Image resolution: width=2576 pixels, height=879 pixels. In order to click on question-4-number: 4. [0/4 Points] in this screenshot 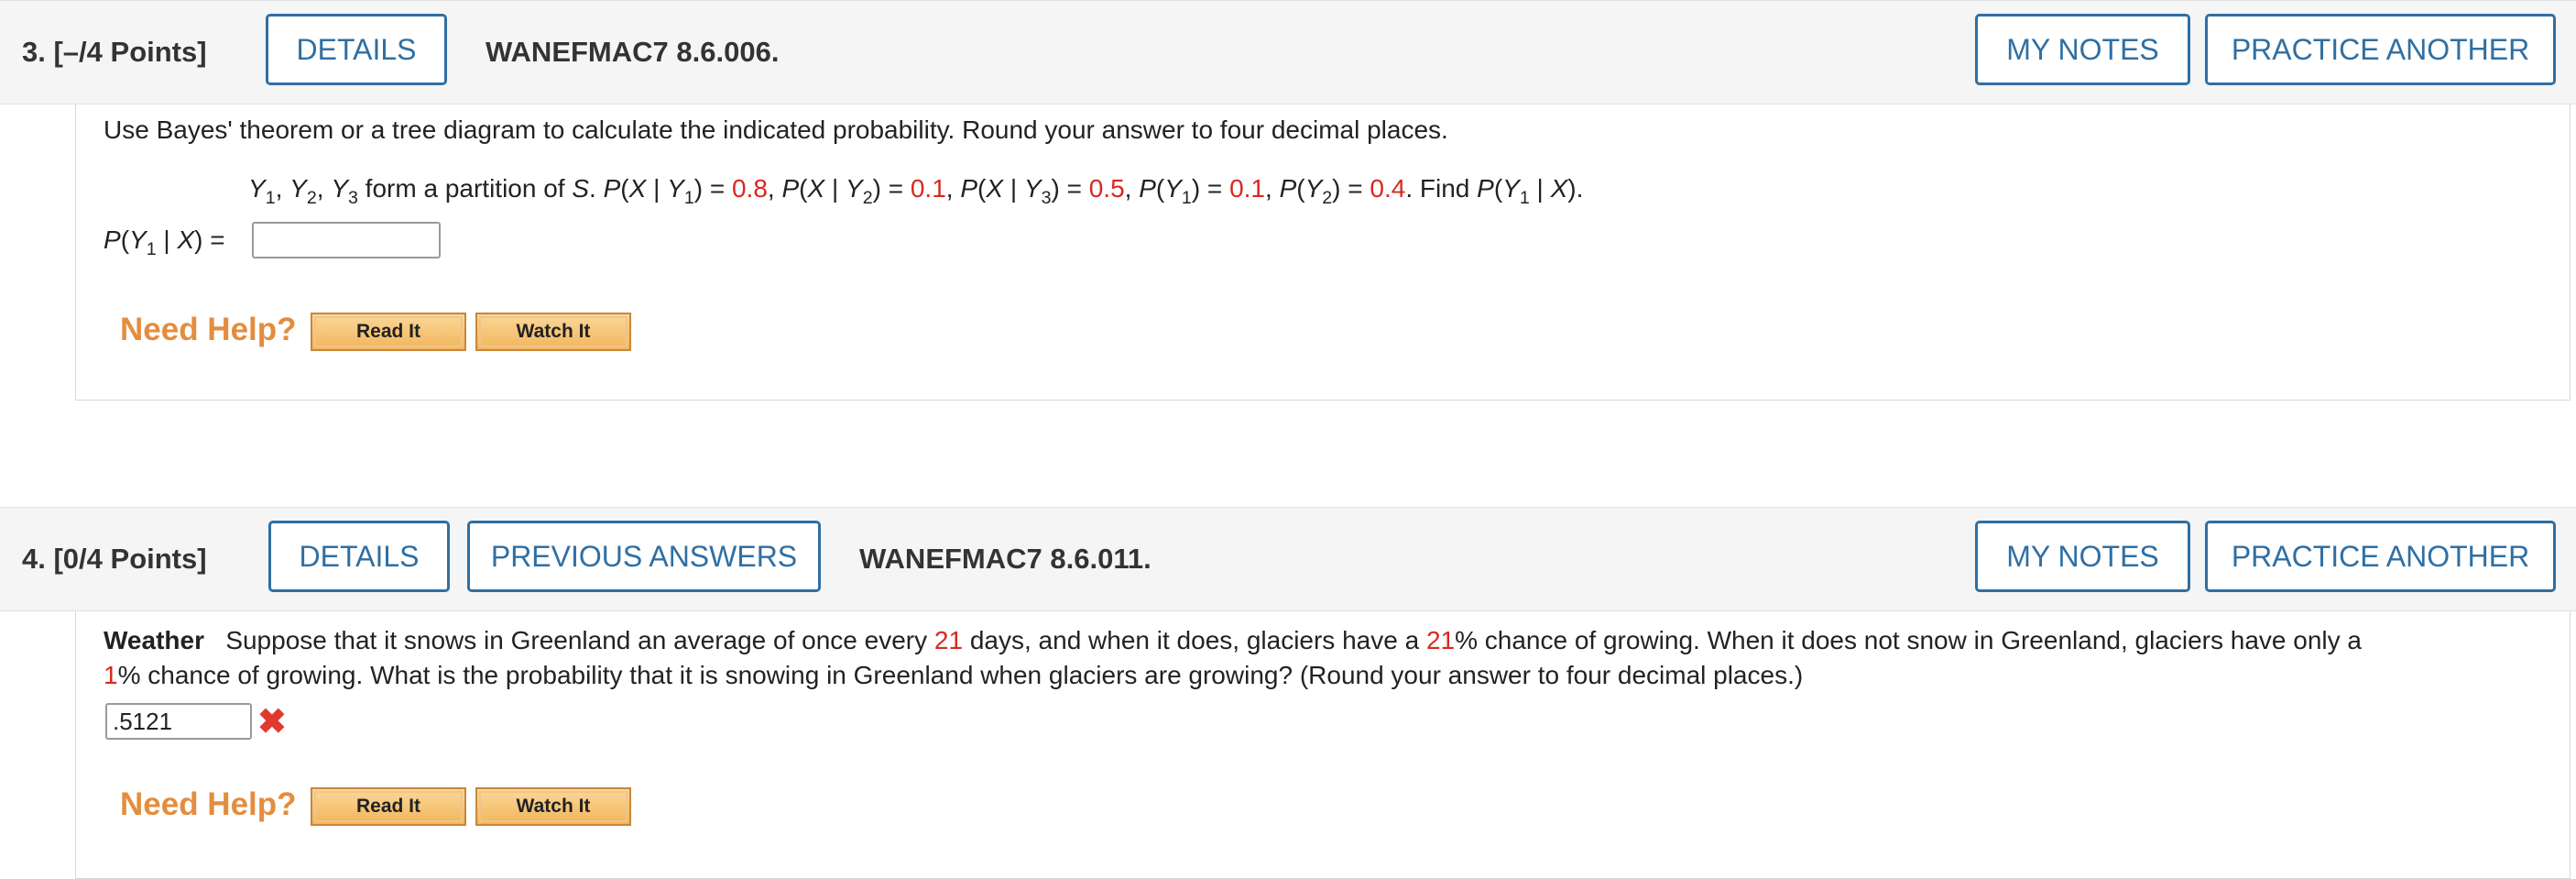, I will do `click(115, 560)`.